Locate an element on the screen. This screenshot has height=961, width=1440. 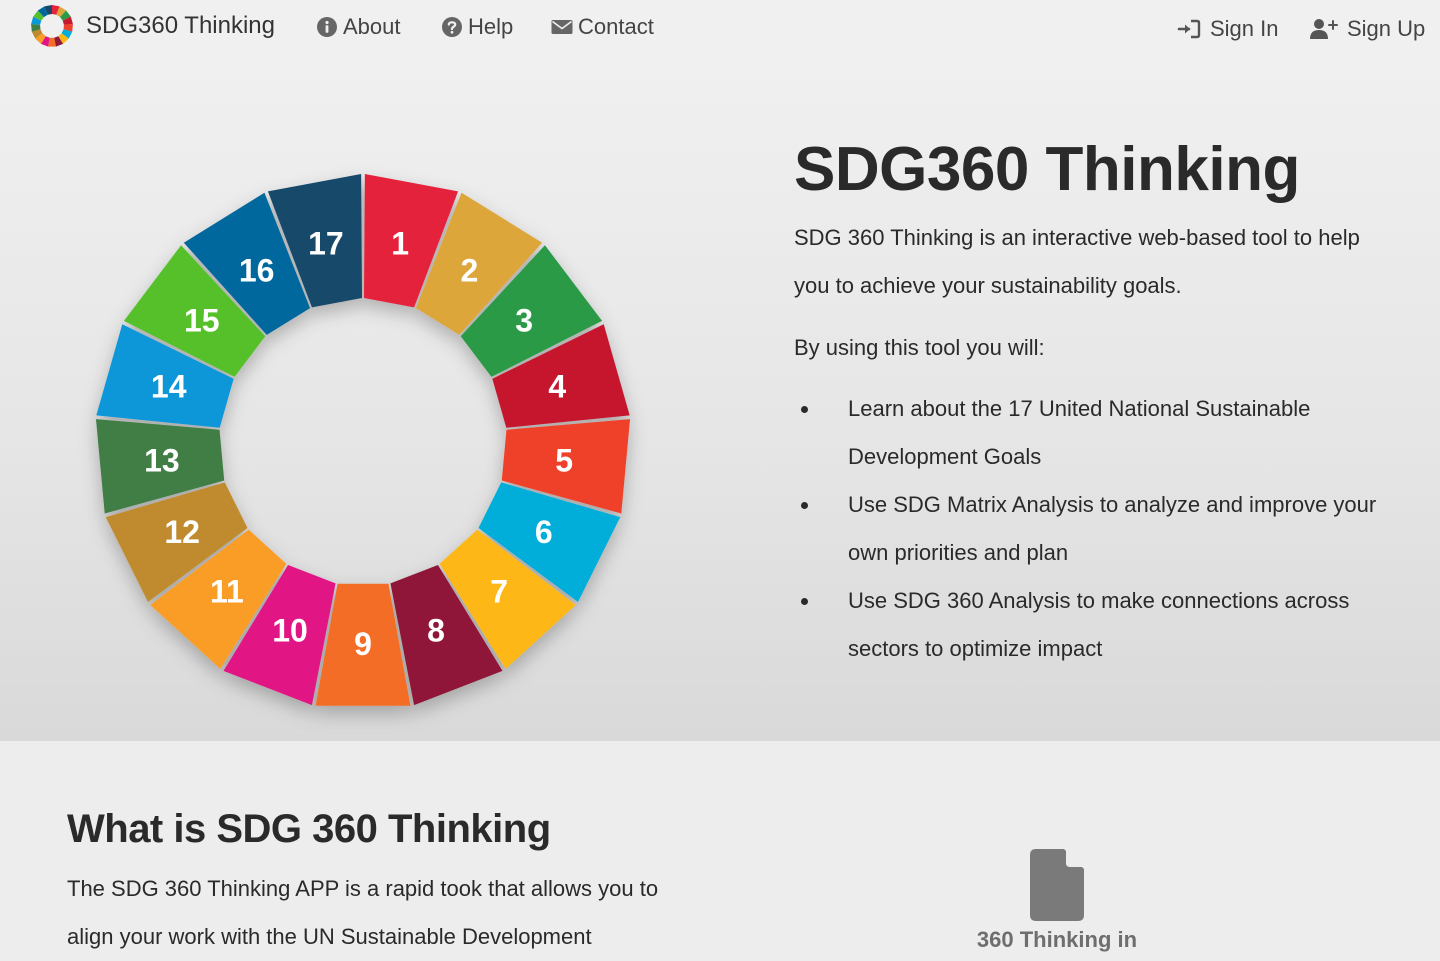
sdg-segment-label: 5 is located at coordinates (564, 461).